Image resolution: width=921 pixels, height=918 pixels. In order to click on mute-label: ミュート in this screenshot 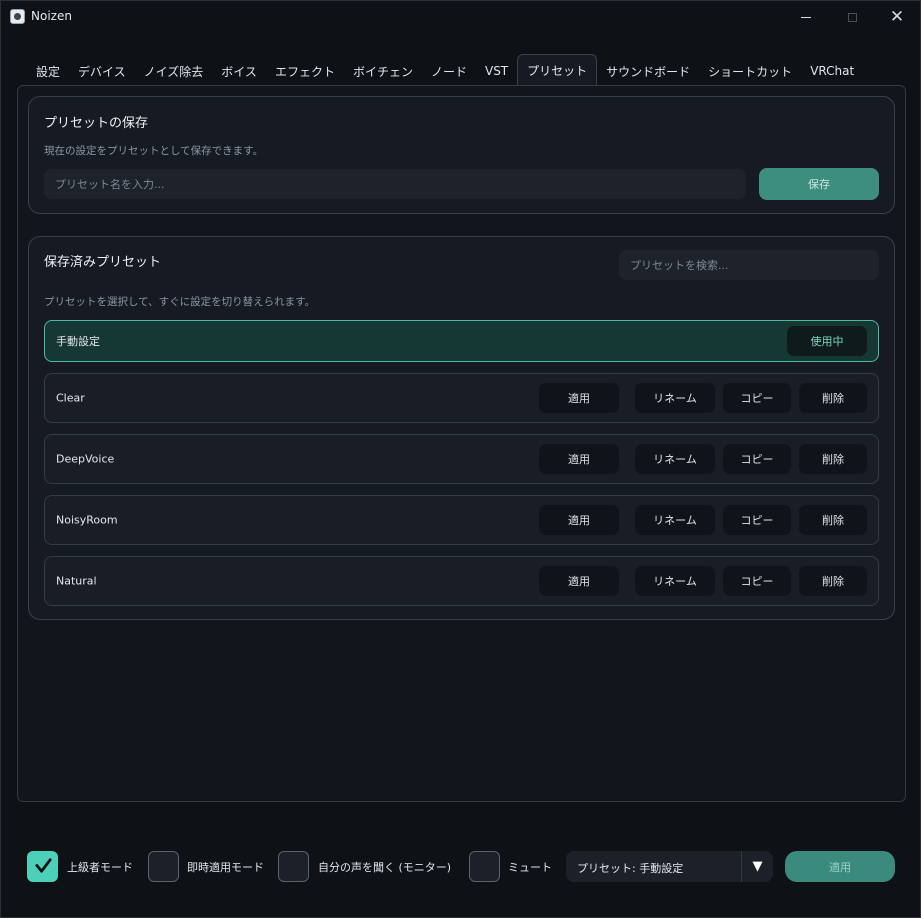, I will do `click(530, 867)`.